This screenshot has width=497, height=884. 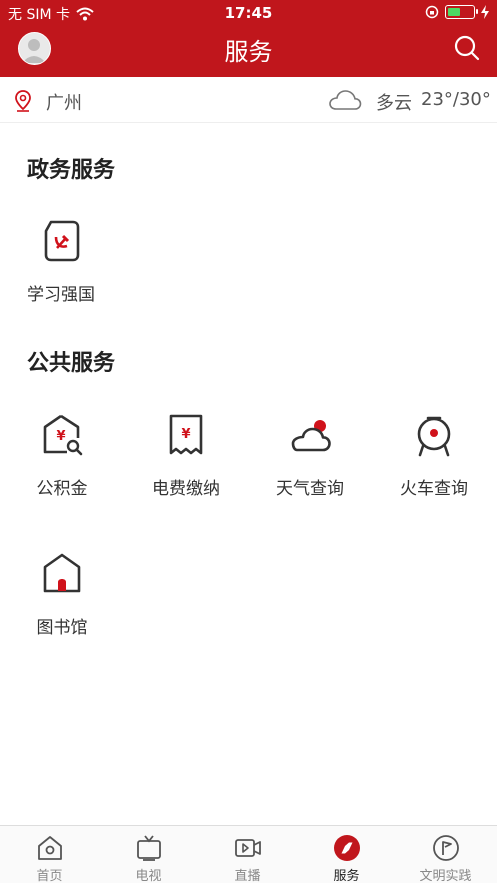 What do you see at coordinates (345, 100) in the screenshot?
I see `cloud-icon` at bounding box center [345, 100].